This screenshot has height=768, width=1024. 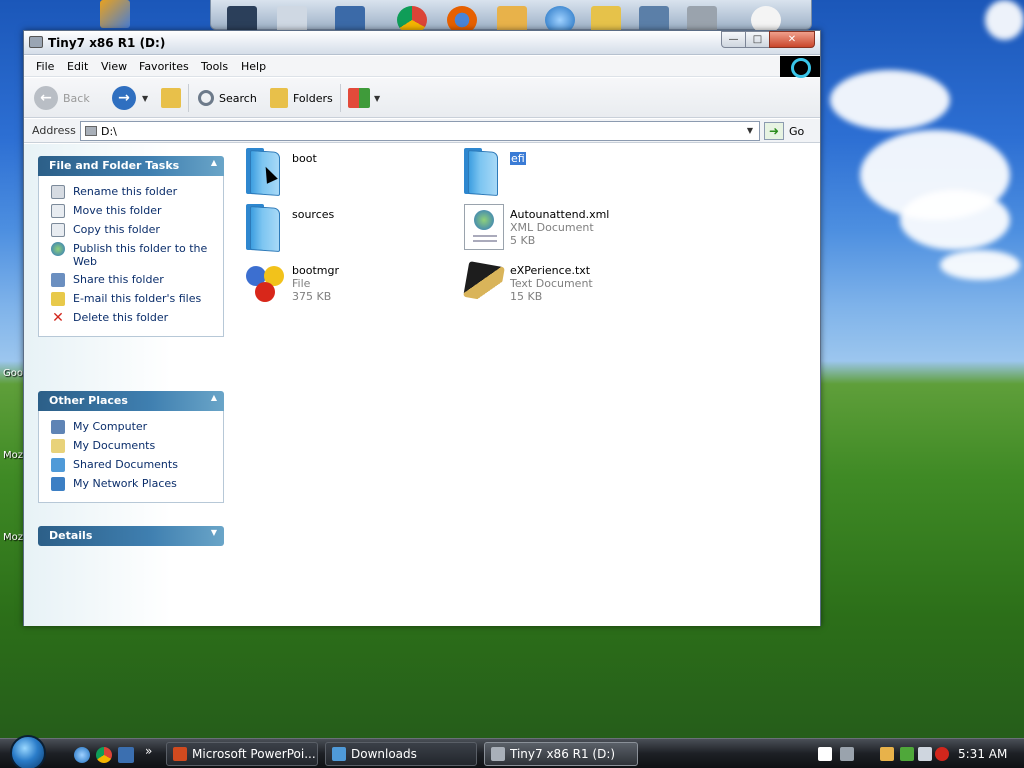 What do you see at coordinates (116, 229) in the screenshot?
I see `link-label: Copy this folder` at bounding box center [116, 229].